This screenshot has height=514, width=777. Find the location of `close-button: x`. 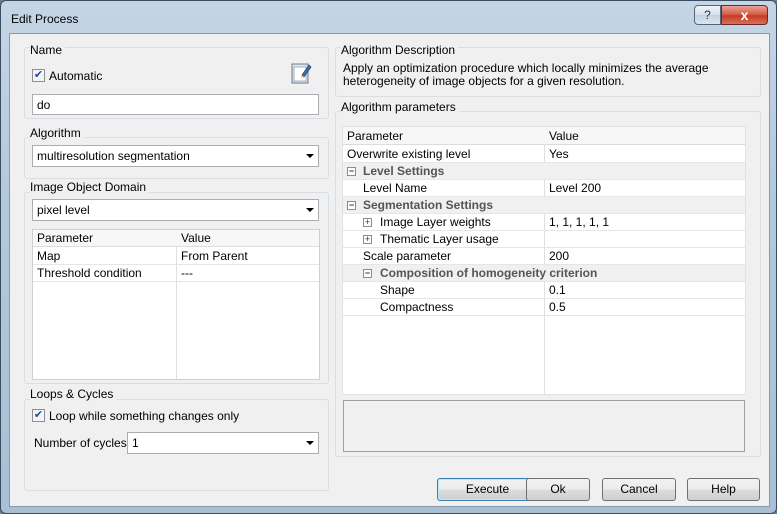

close-button: x is located at coordinates (744, 15).